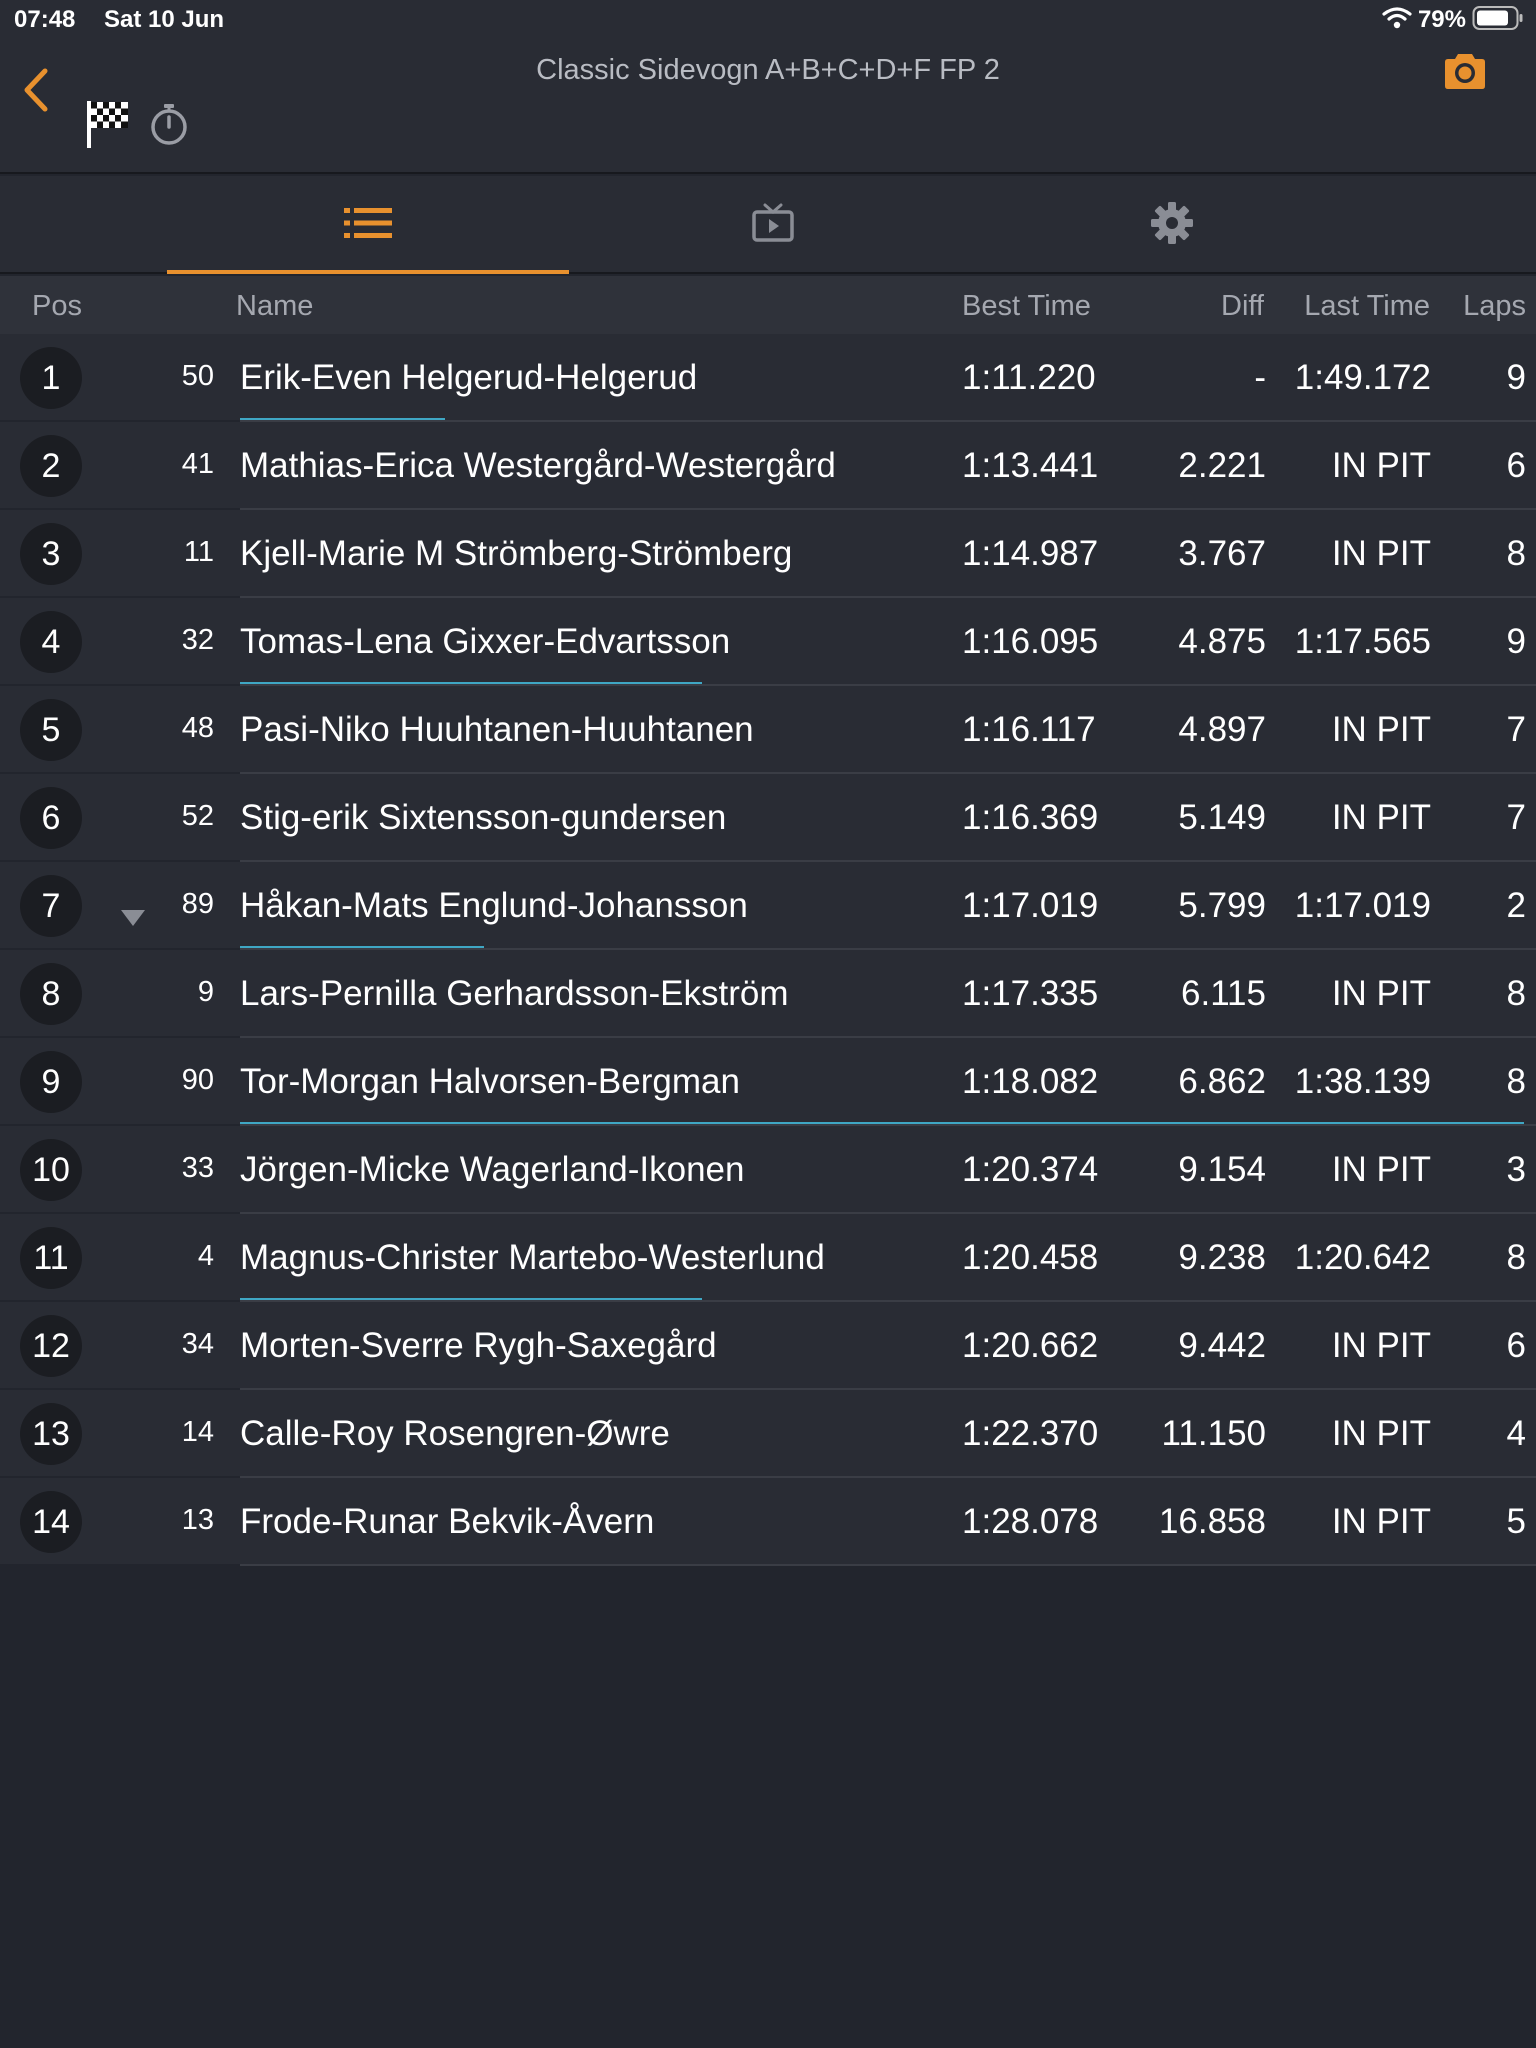 Image resolution: width=1536 pixels, height=2048 pixels. What do you see at coordinates (1030, 1433) in the screenshot?
I see `best-time: 1:22.370` at bounding box center [1030, 1433].